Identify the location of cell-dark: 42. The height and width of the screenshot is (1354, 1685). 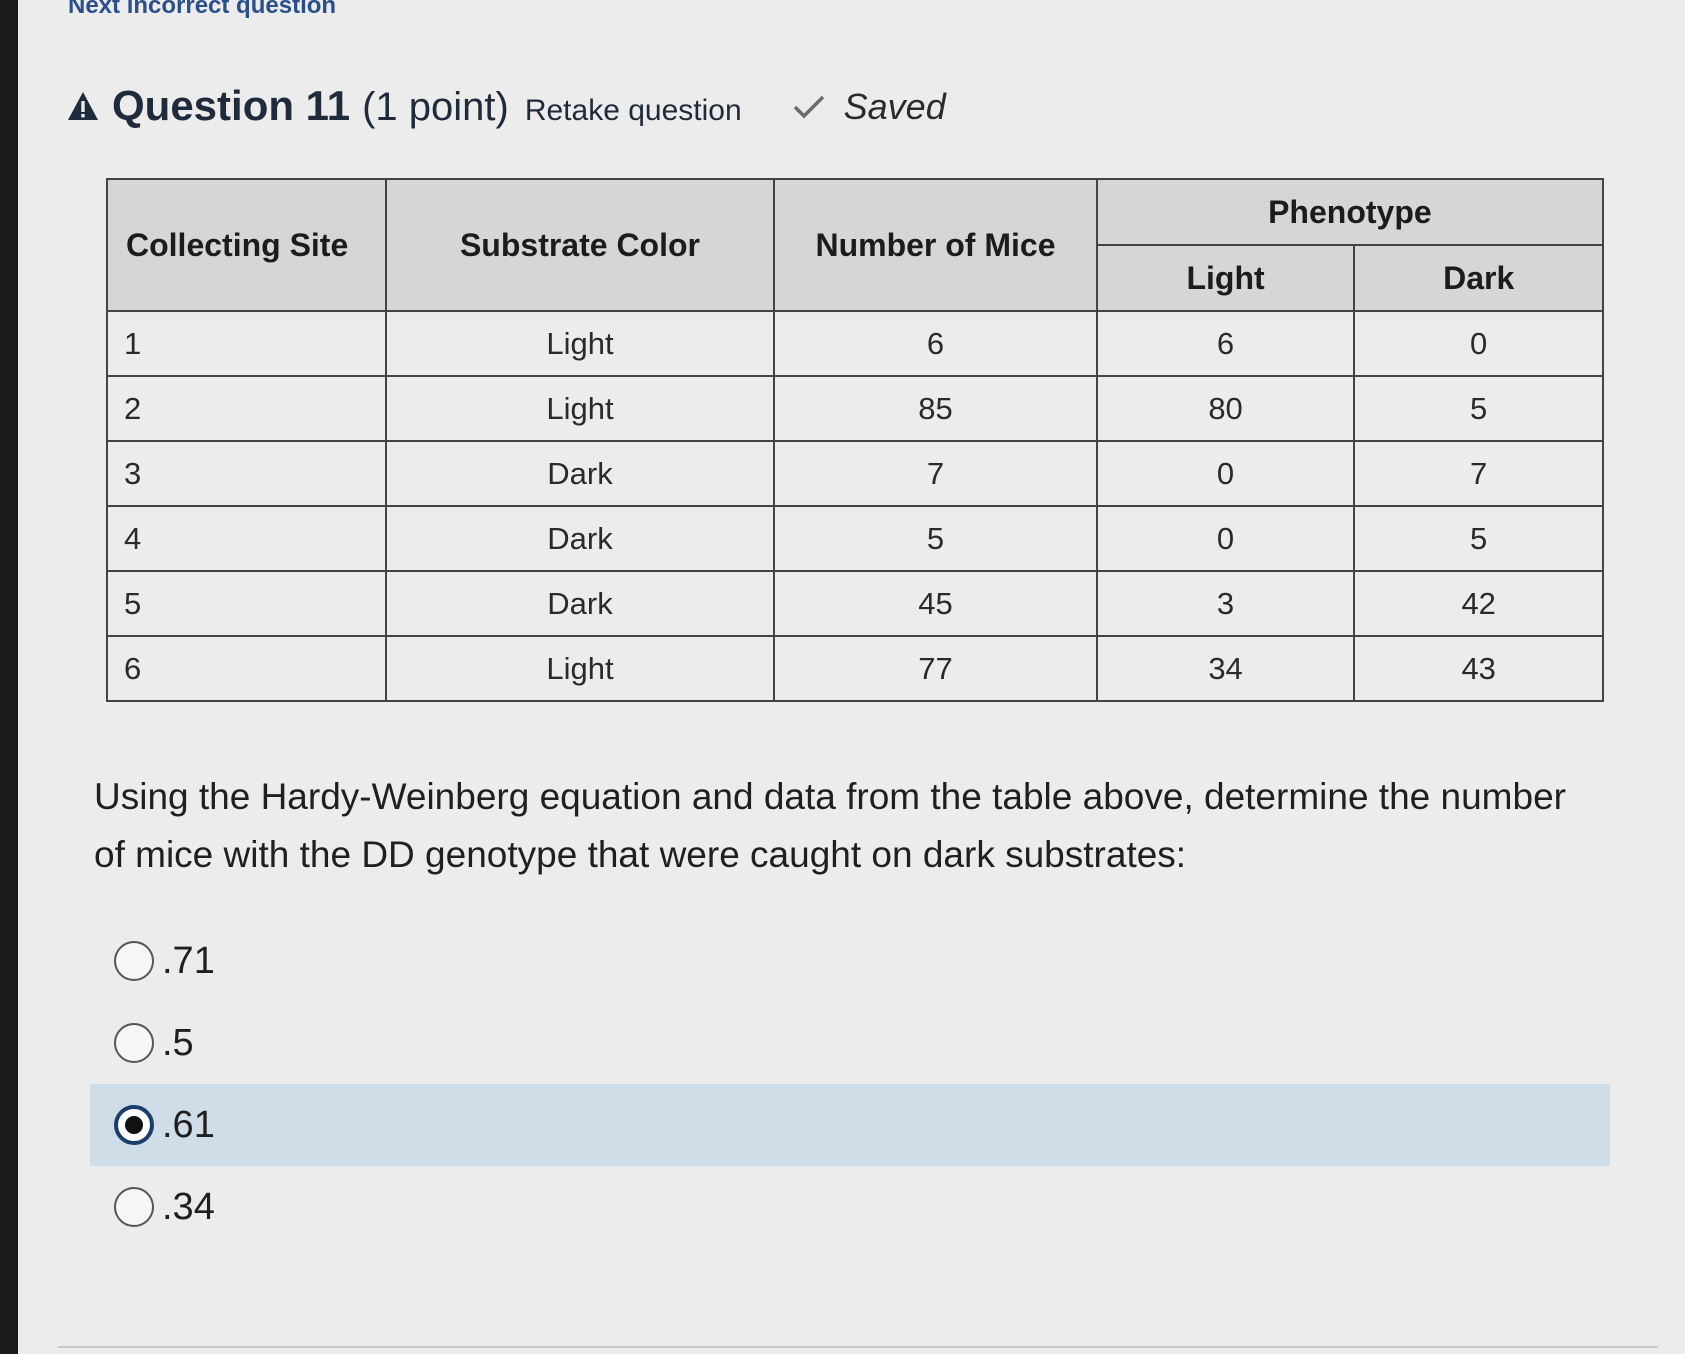
(1478, 603).